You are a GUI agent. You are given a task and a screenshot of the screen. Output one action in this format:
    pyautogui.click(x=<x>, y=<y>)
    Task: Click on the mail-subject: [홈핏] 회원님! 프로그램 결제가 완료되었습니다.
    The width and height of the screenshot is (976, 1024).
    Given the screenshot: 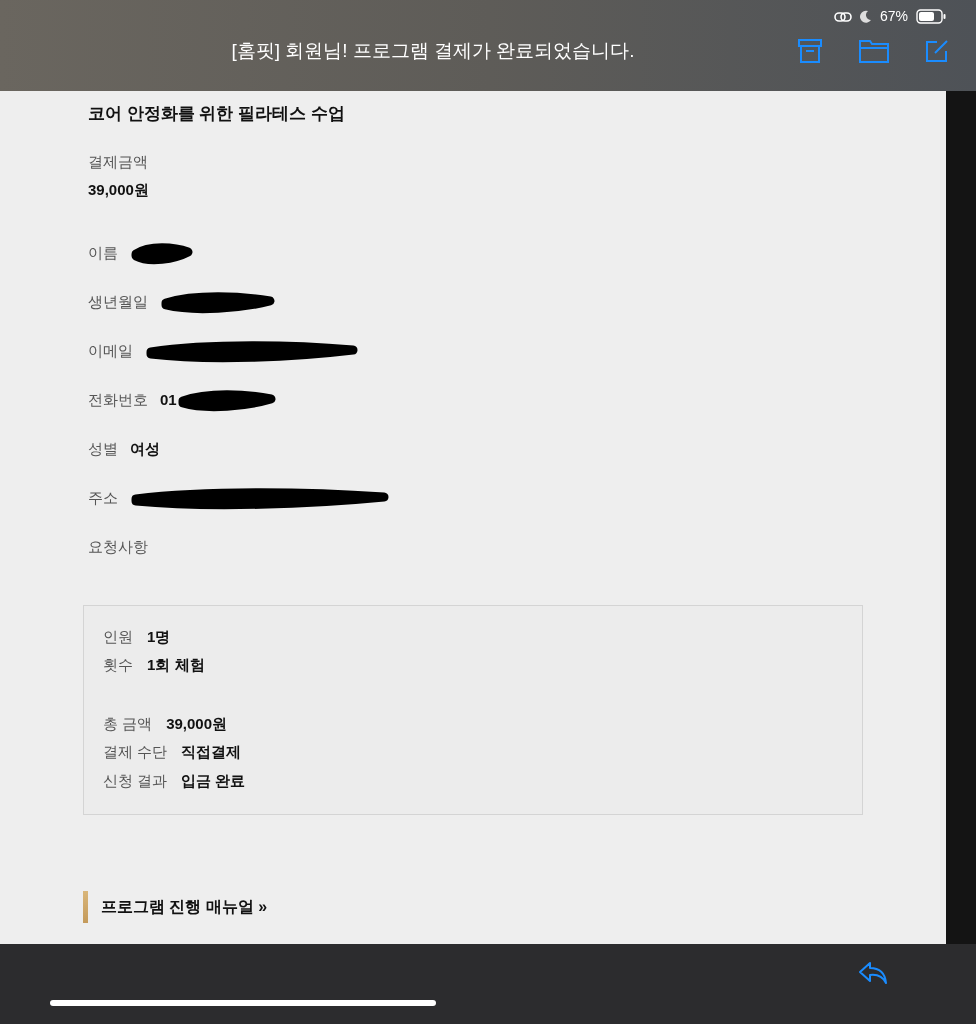 What is the action you would take?
    pyautogui.click(x=433, y=51)
    